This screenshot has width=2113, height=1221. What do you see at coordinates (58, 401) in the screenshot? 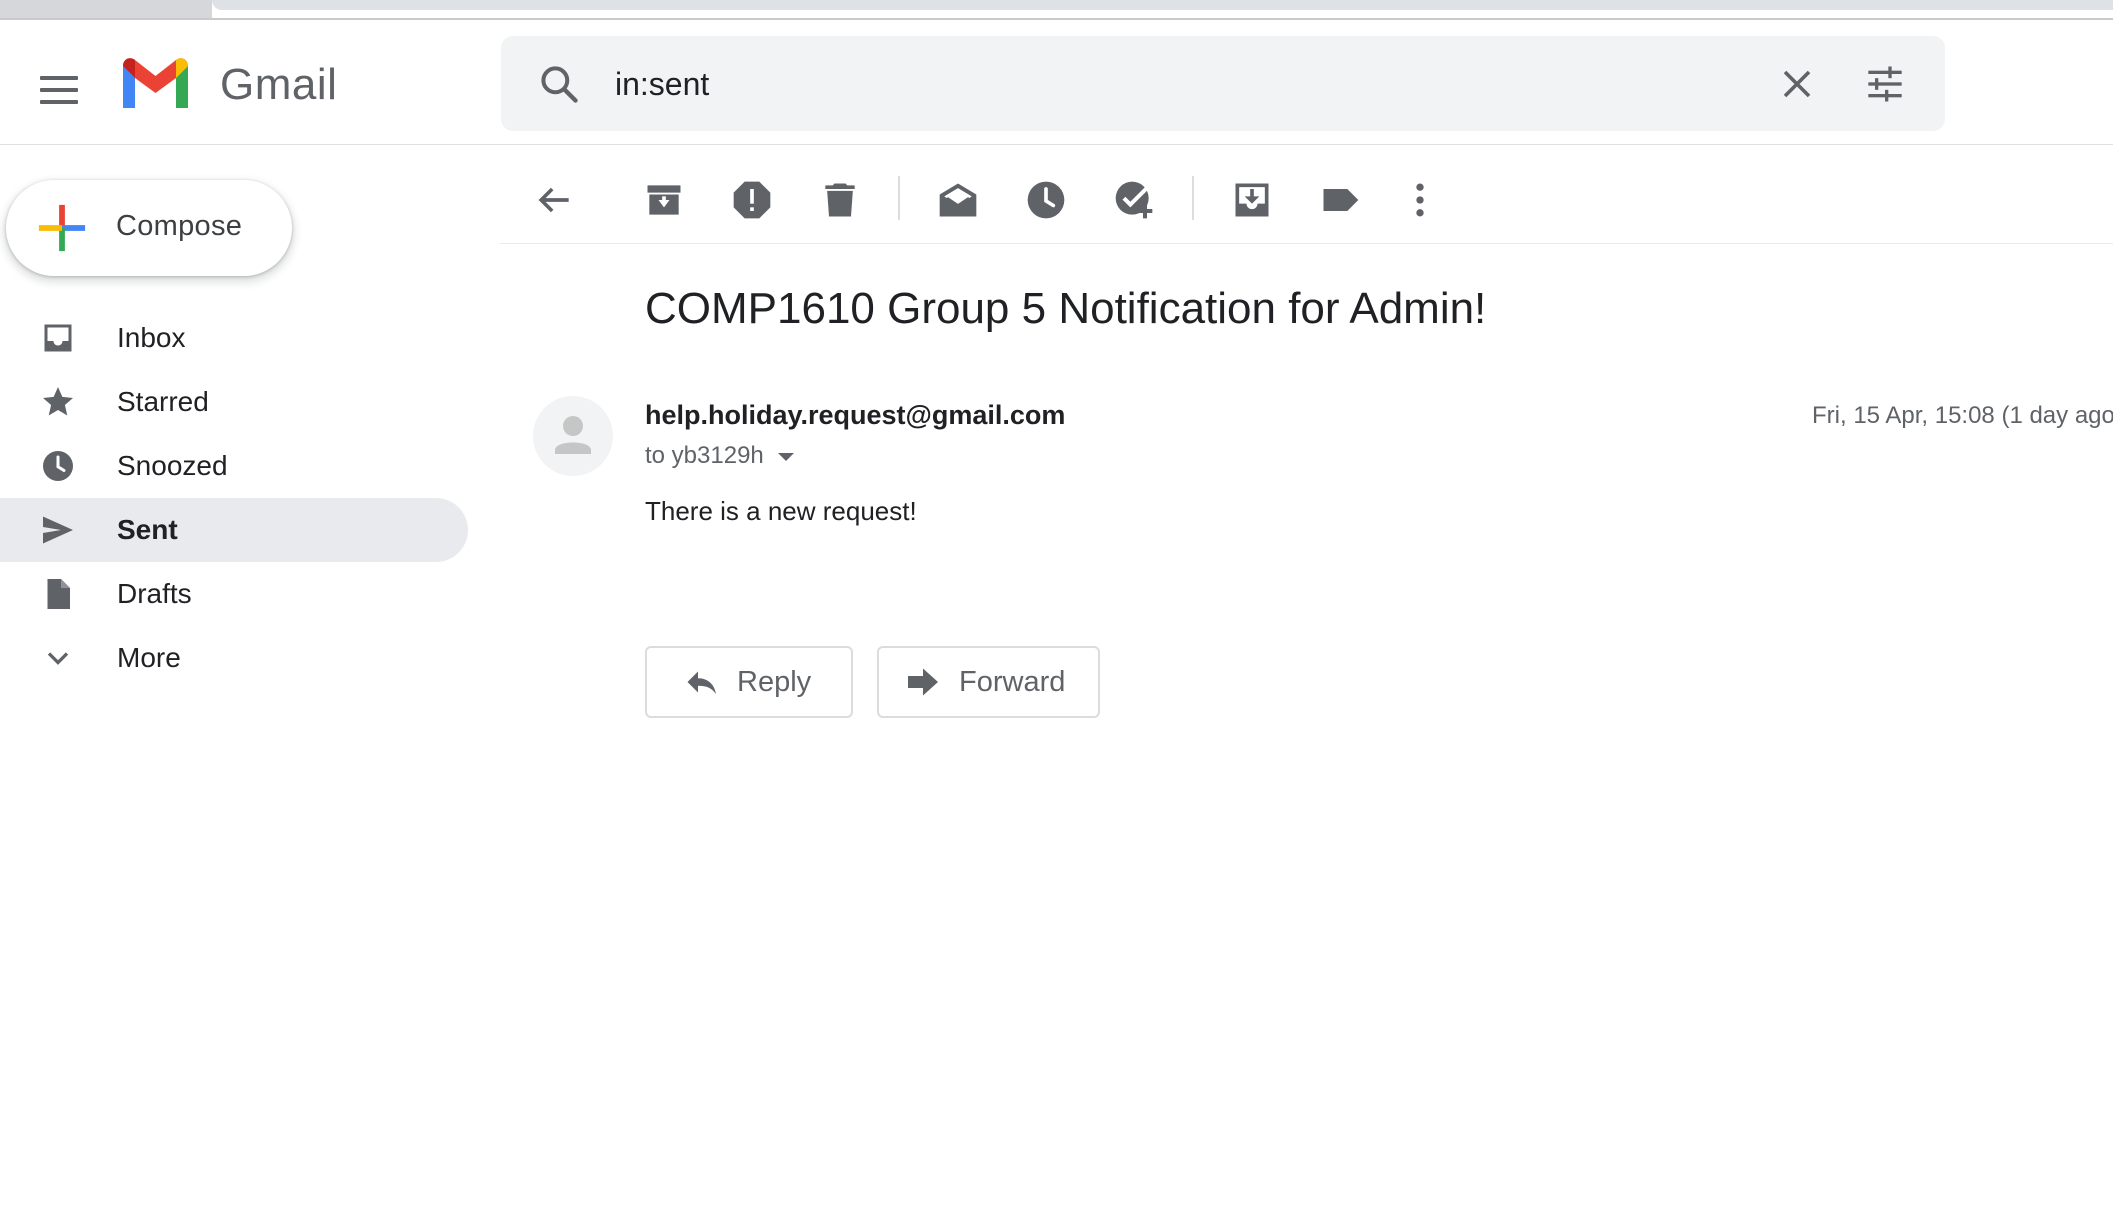
I see `star-icon` at bounding box center [58, 401].